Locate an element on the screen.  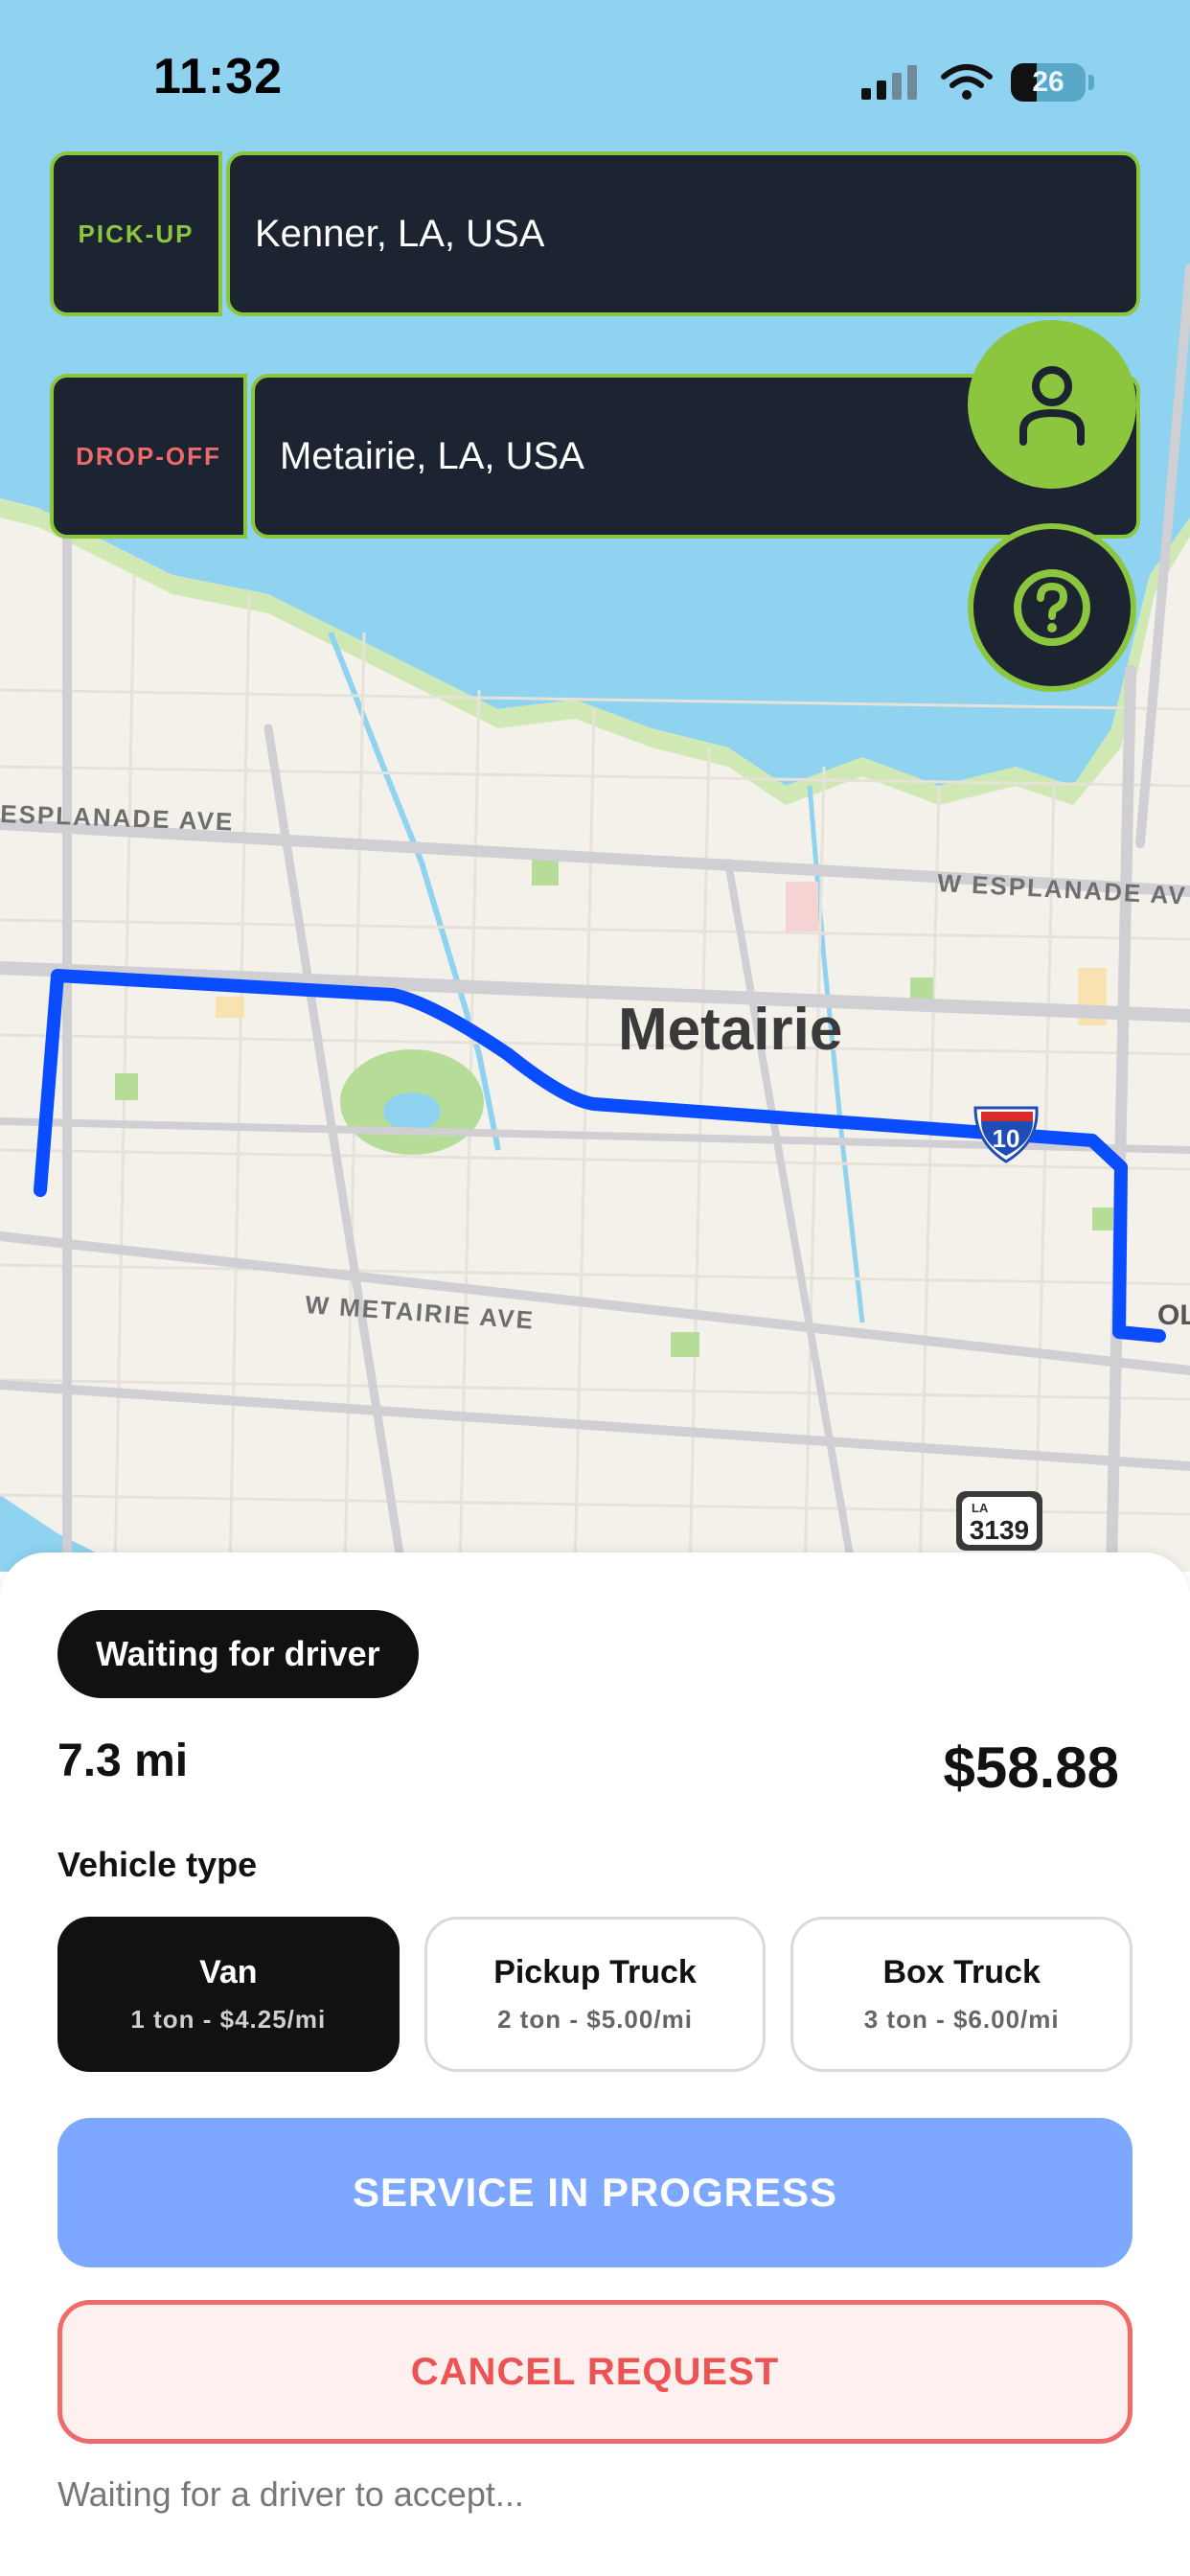
dropoff-tag: DROP-OFF is located at coordinates (148, 456).